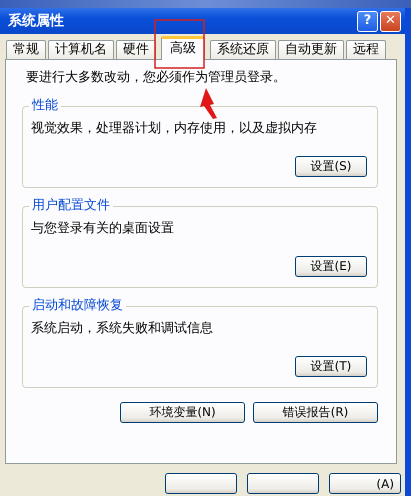 This screenshot has height=496, width=411. Describe the element at coordinates (365, 483) in the screenshot. I see `apply-button: (A)` at that location.